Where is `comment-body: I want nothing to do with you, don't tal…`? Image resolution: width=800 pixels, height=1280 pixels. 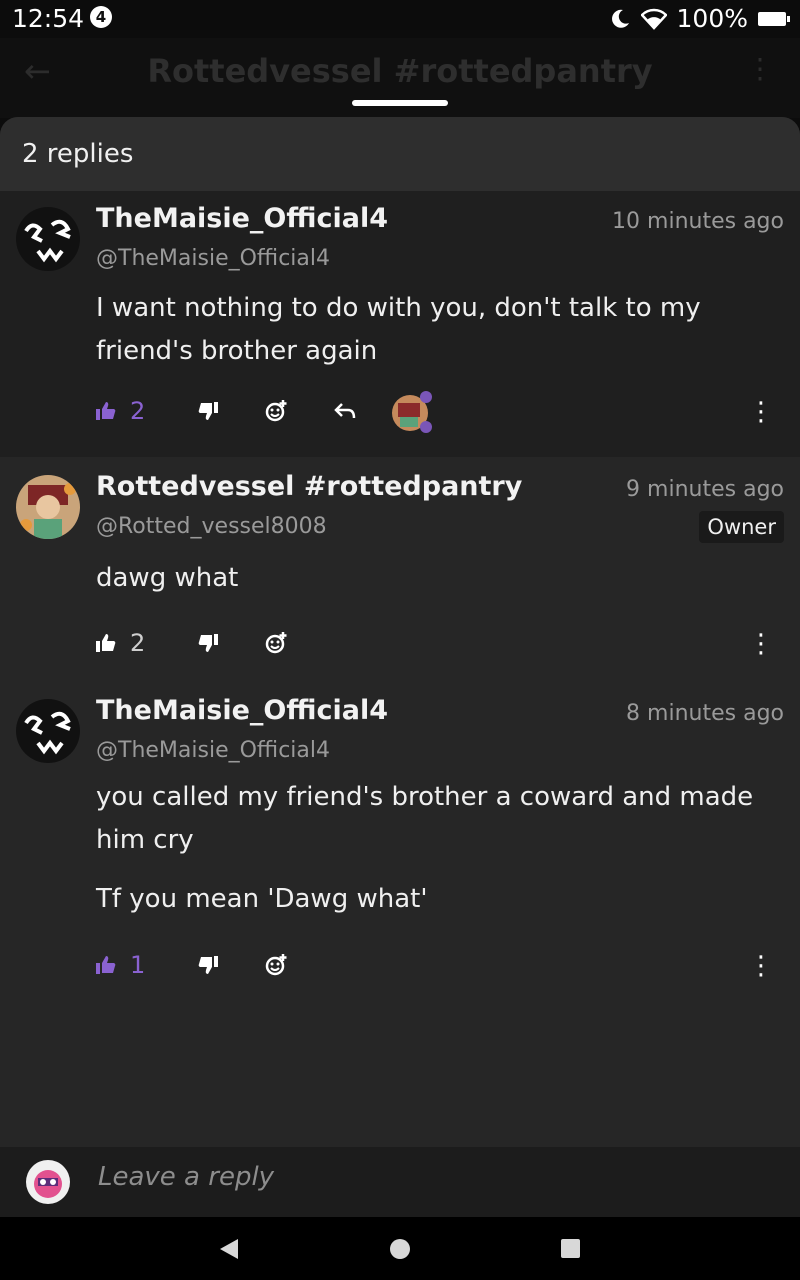
comment-body: I want nothing to do with you, don't tal… is located at coordinates (398, 329).